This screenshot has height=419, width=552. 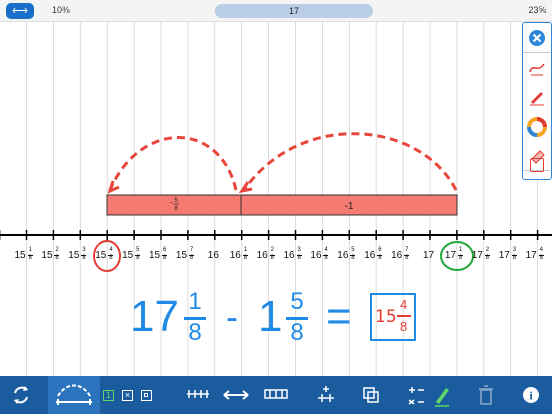 What do you see at coordinates (134, 255) in the screenshot?
I see `tick-label: 15 5 8` at bounding box center [134, 255].